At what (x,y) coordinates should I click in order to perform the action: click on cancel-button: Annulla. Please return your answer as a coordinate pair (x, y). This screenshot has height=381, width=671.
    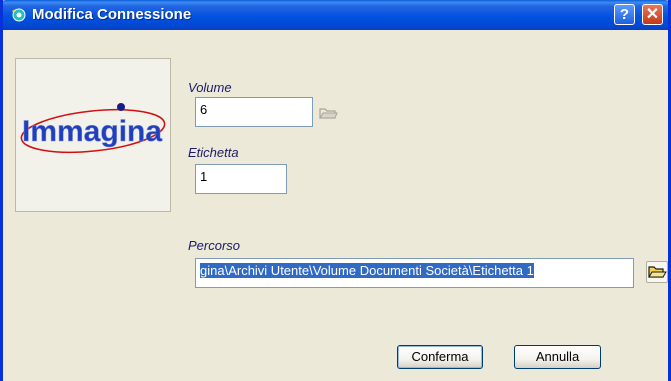
    Looking at the image, I should click on (557, 357).